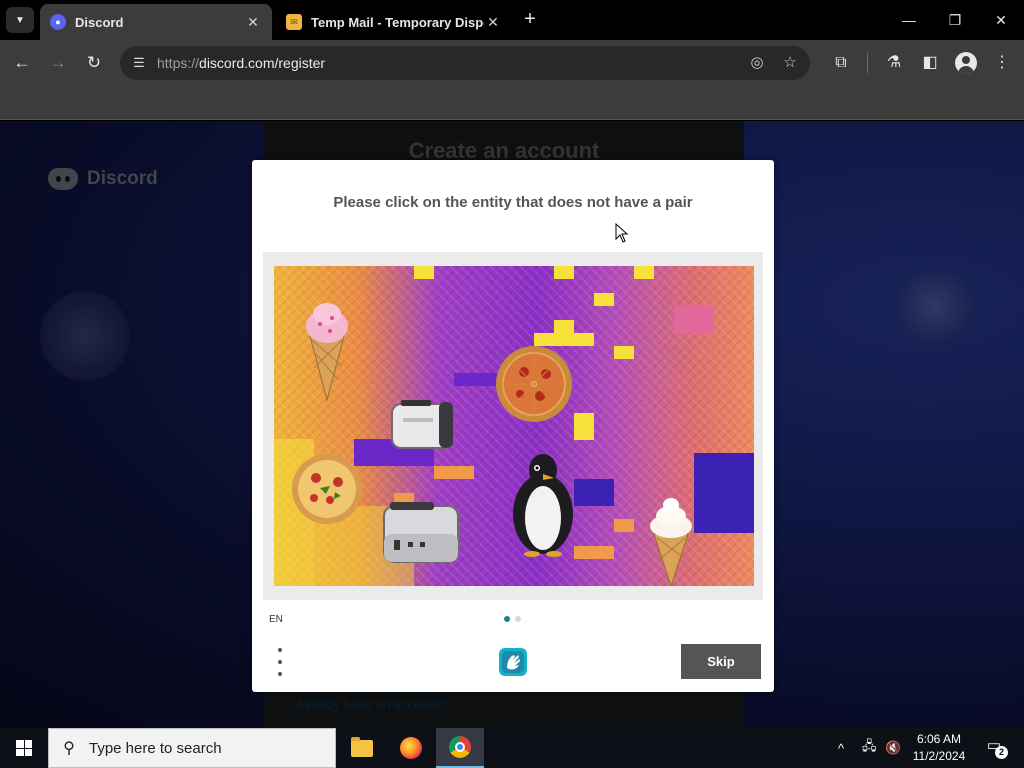 Image resolution: width=1024 pixels, height=768 pixels. I want to click on chrome-button, so click(460, 748).